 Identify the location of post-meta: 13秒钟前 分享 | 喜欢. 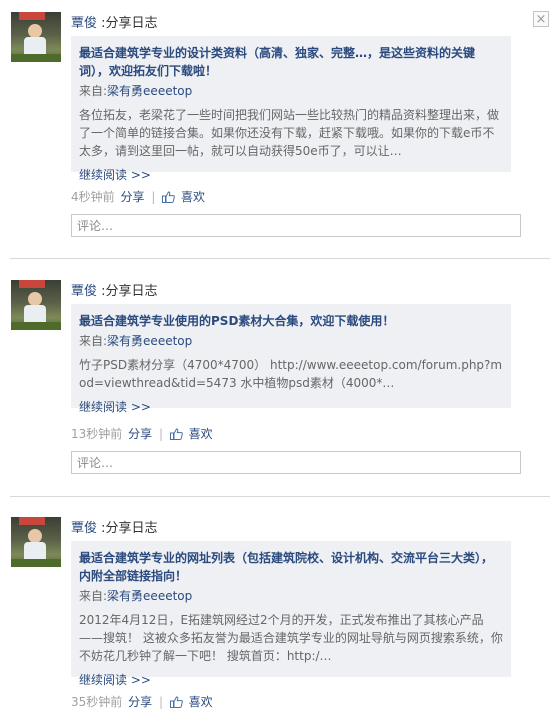
(142, 434).